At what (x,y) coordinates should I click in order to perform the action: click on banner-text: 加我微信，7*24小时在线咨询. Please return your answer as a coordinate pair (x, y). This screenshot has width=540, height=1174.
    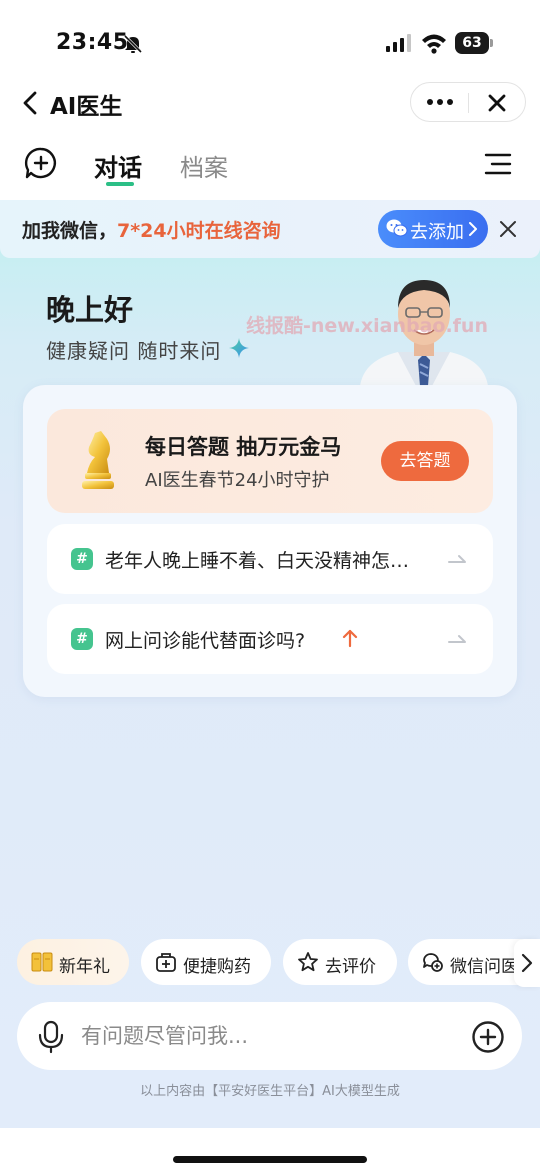
    Looking at the image, I should click on (151, 229).